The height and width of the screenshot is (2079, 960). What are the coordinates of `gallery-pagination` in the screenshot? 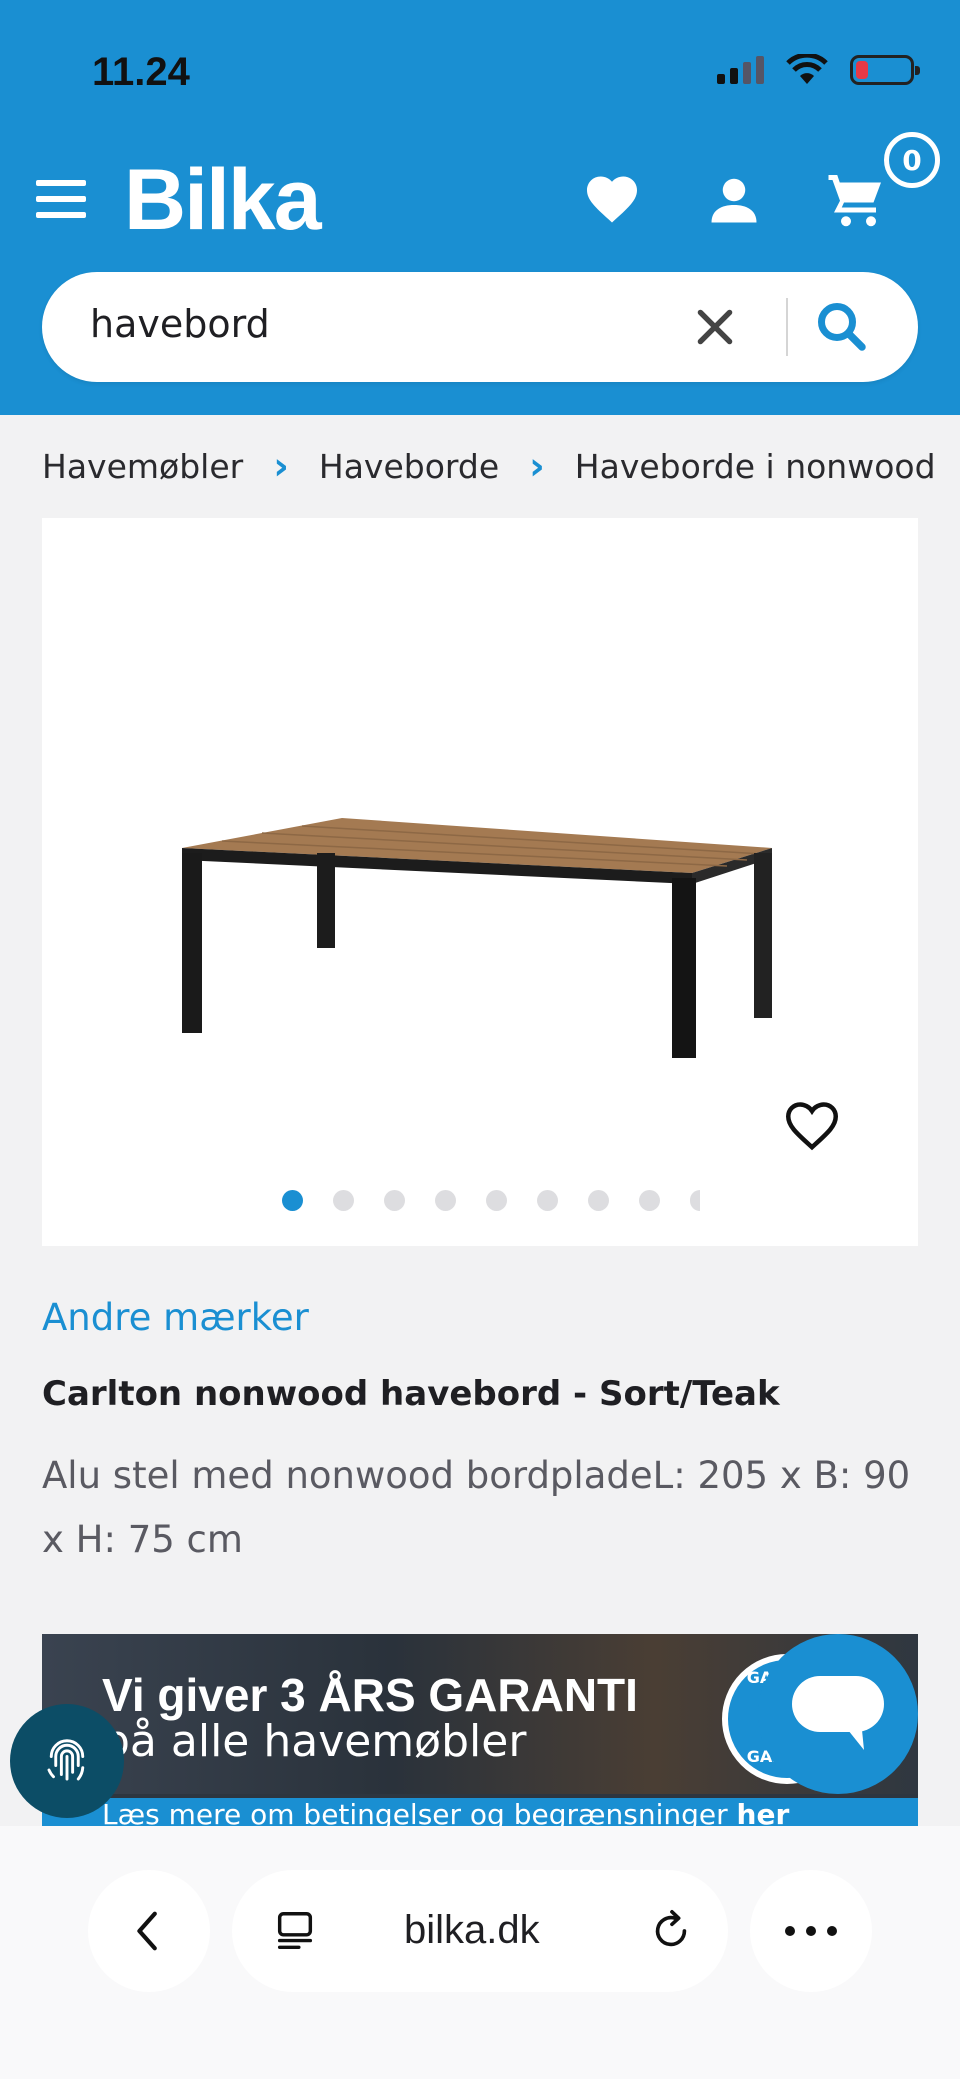 It's located at (491, 1200).